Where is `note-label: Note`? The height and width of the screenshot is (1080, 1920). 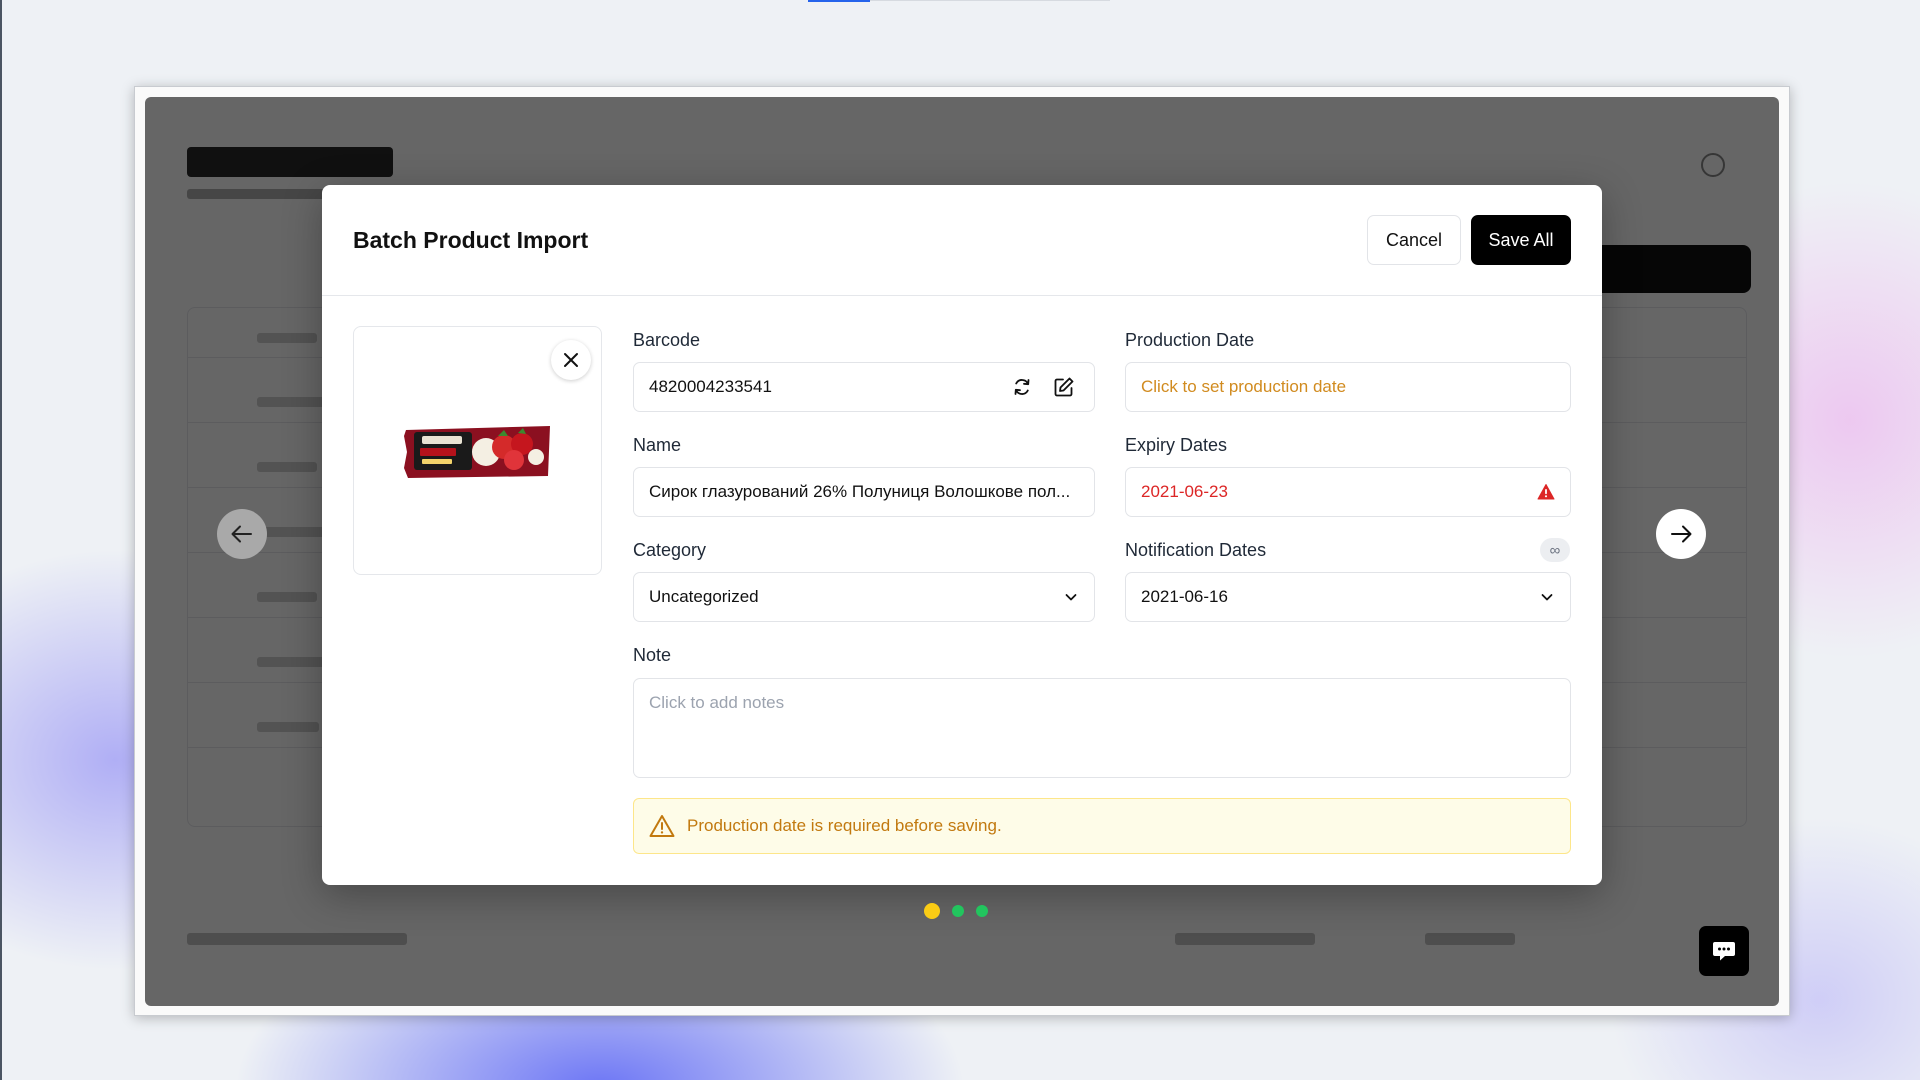
note-label: Note is located at coordinates (652, 655).